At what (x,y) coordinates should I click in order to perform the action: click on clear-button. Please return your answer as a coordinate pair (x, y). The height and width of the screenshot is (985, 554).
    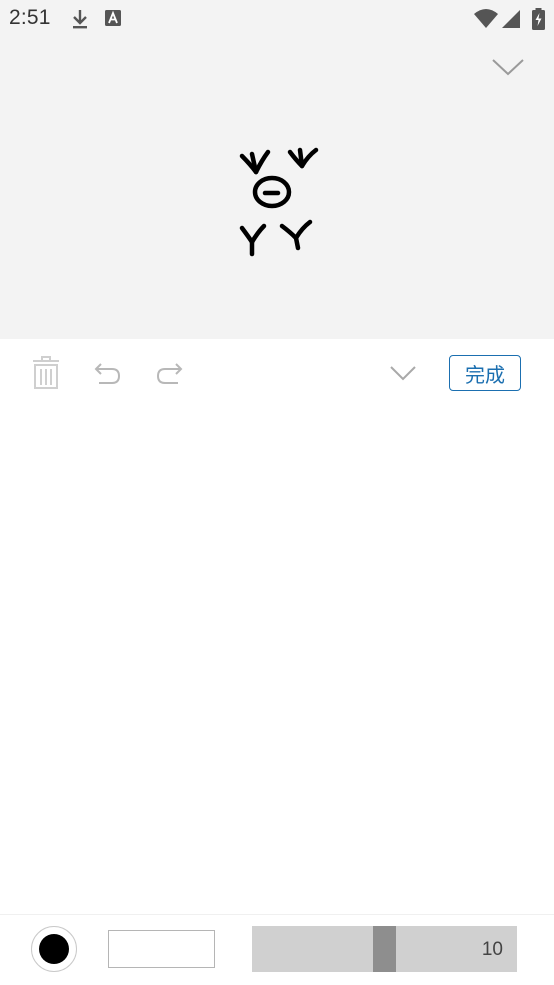
    Looking at the image, I should click on (46, 375).